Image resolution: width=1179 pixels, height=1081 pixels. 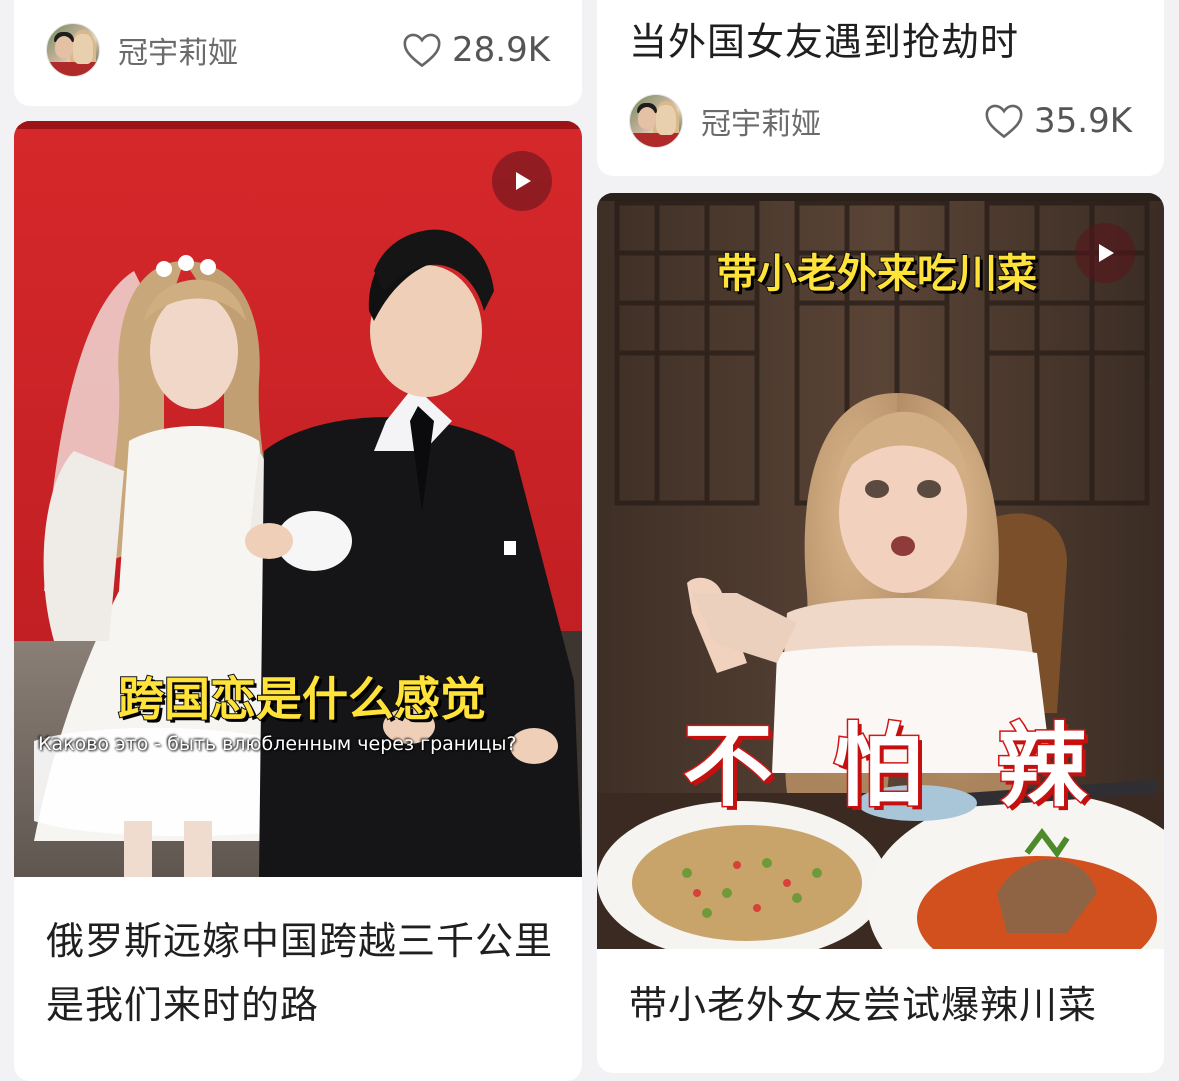 I want to click on like-count: 35.9K, so click(x=1083, y=121).